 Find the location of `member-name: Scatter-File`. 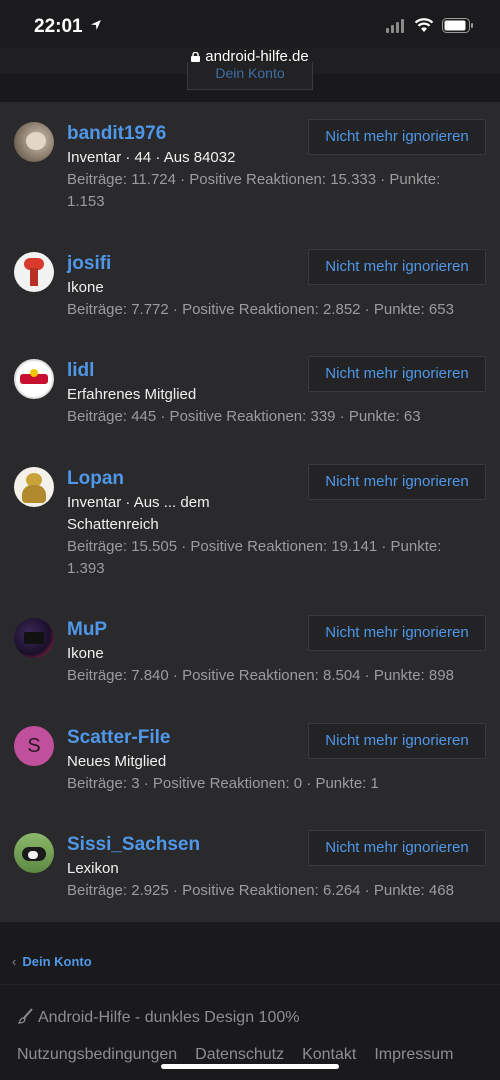

member-name: Scatter-File is located at coordinates (118, 738).